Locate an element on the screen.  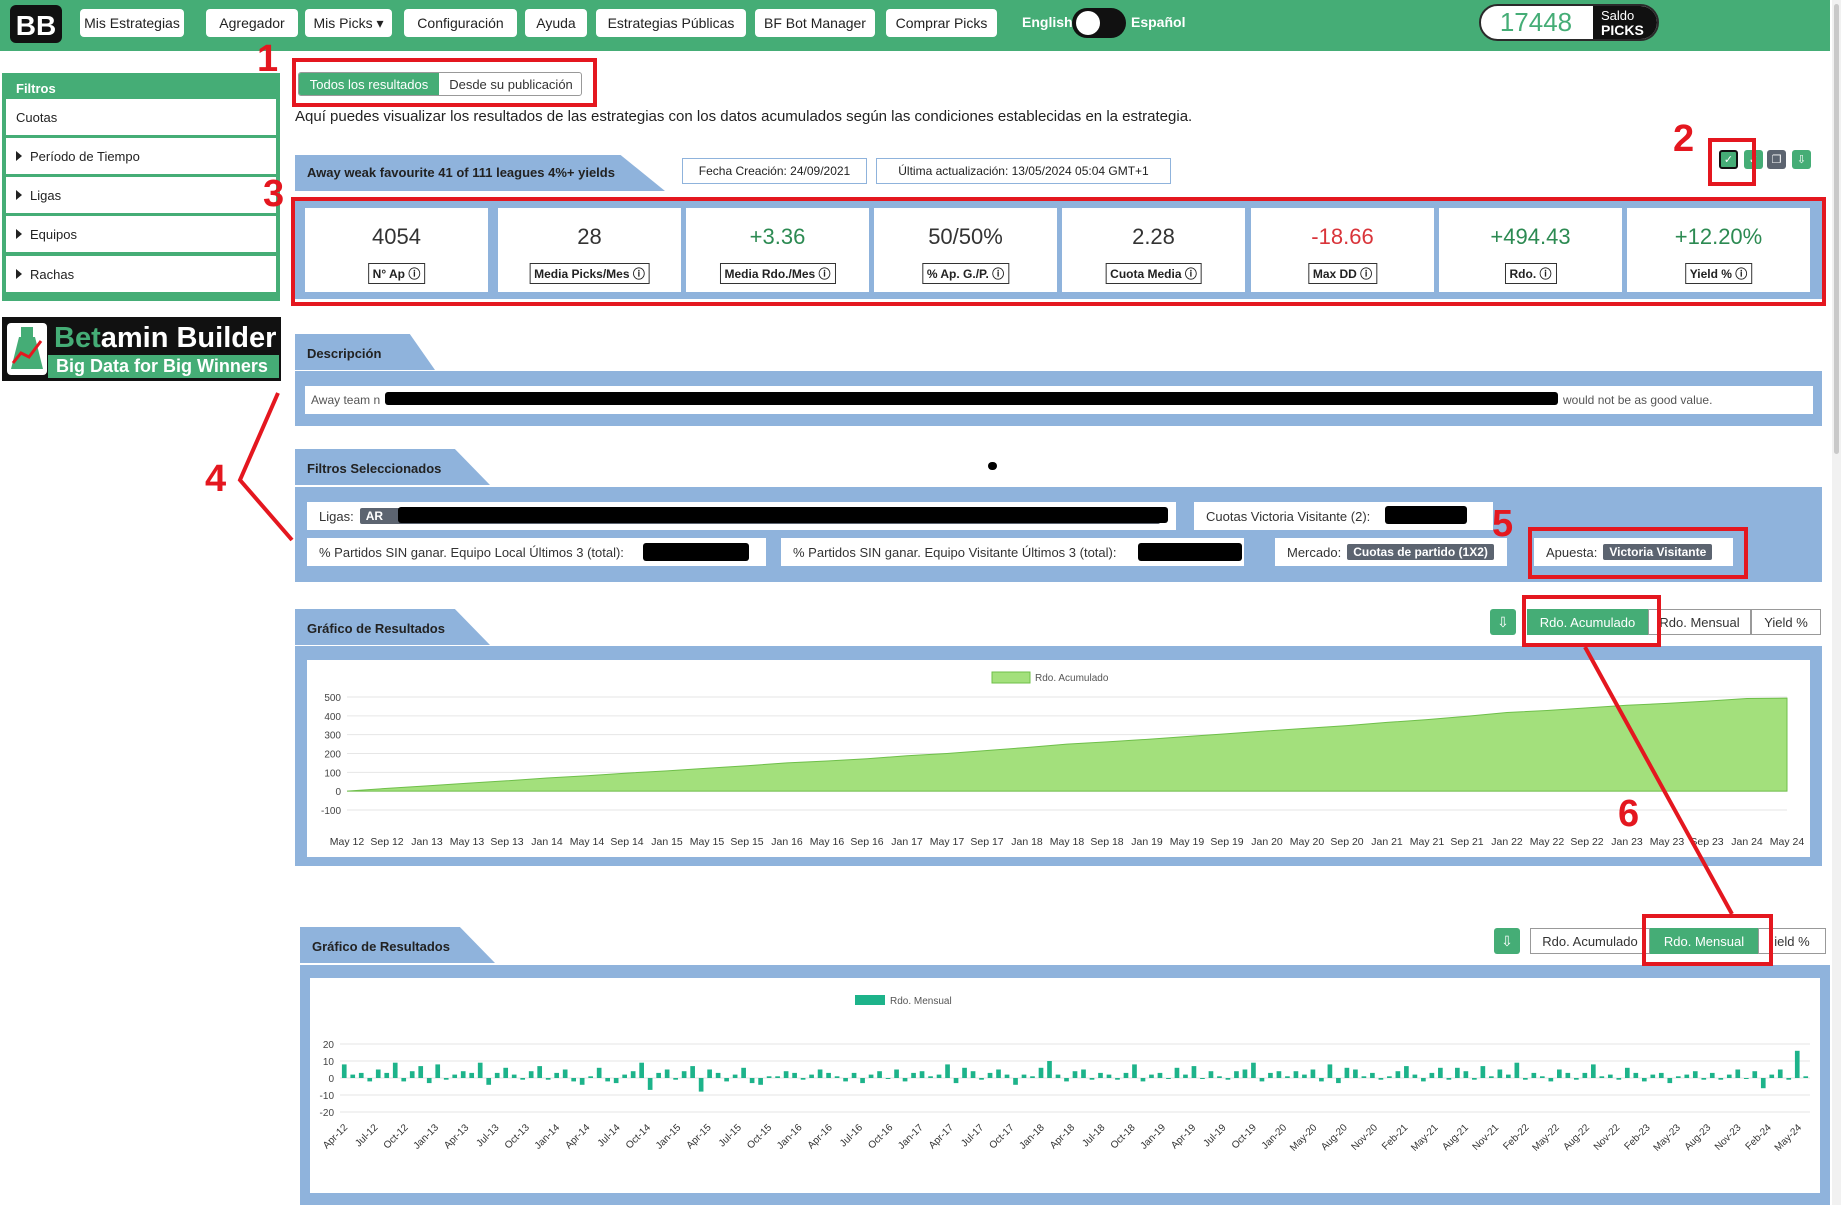
lang-english-label: English is located at coordinates (1047, 22).